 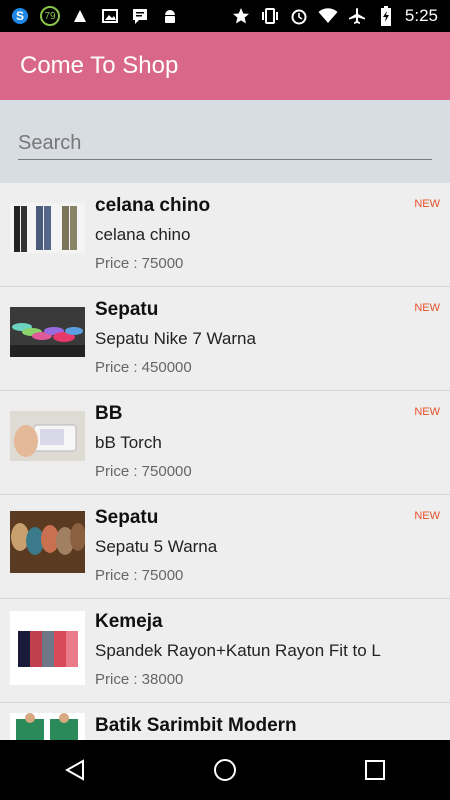 What do you see at coordinates (153, 205) in the screenshot?
I see `product-title: celana chino` at bounding box center [153, 205].